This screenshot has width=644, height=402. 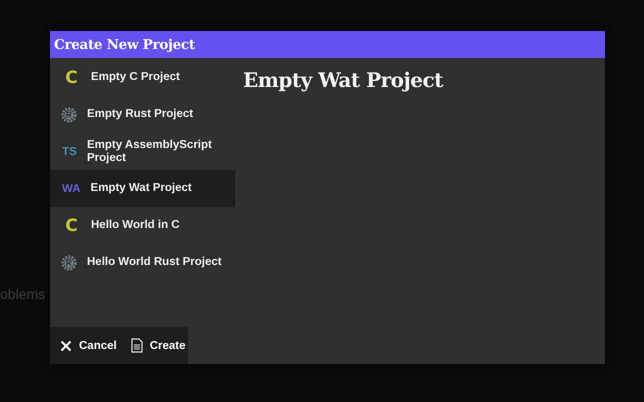 I want to click on language-icon: TS, so click(x=69, y=152).